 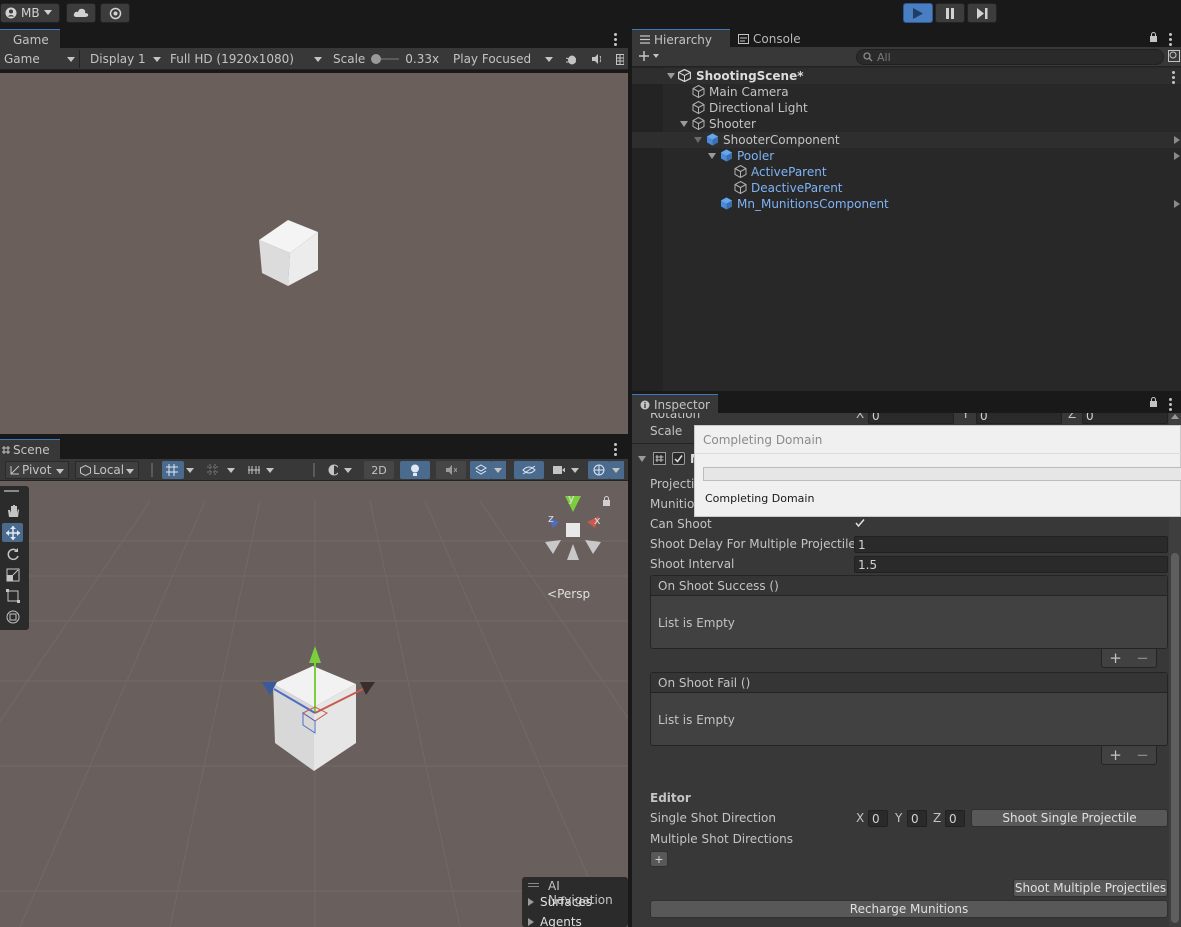 I want to click on main-toolbar: MB, so click(x=590, y=14).